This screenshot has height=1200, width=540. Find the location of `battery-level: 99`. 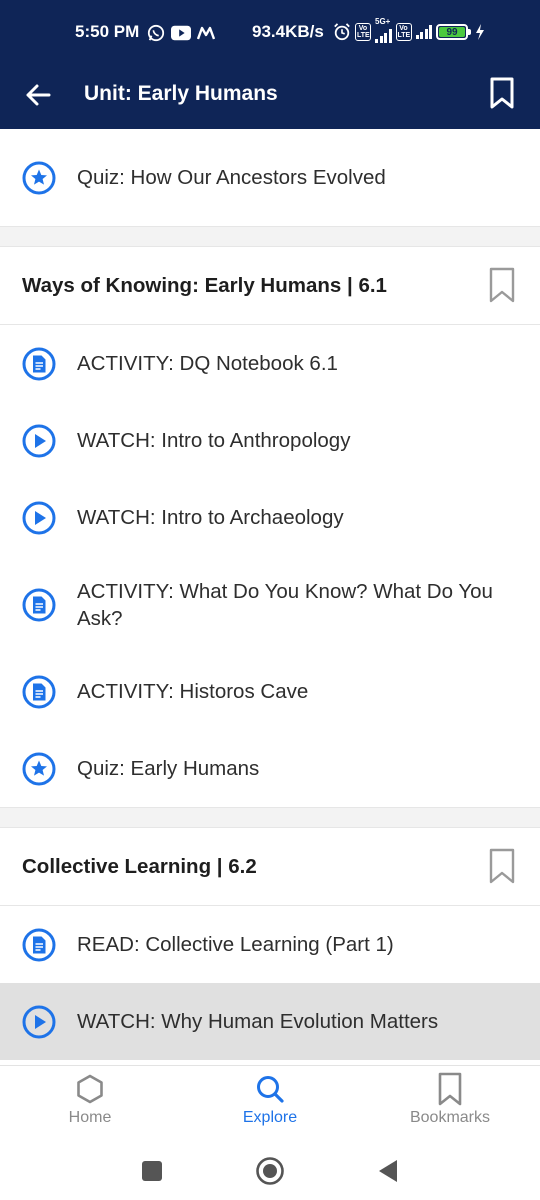

battery-level: 99 is located at coordinates (452, 32).